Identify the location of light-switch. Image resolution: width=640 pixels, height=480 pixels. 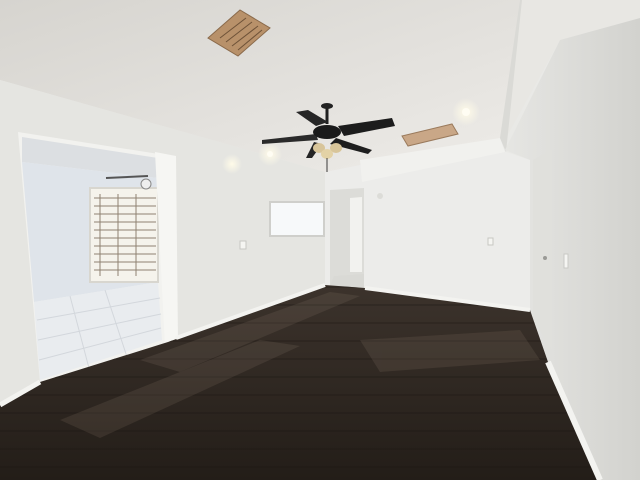
(566, 261).